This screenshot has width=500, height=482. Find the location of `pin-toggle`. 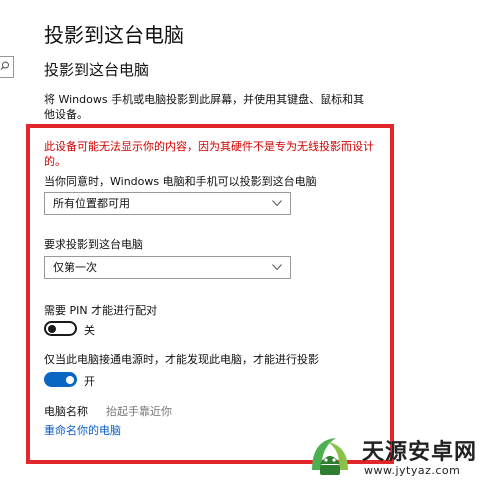

pin-toggle is located at coordinates (60, 328).